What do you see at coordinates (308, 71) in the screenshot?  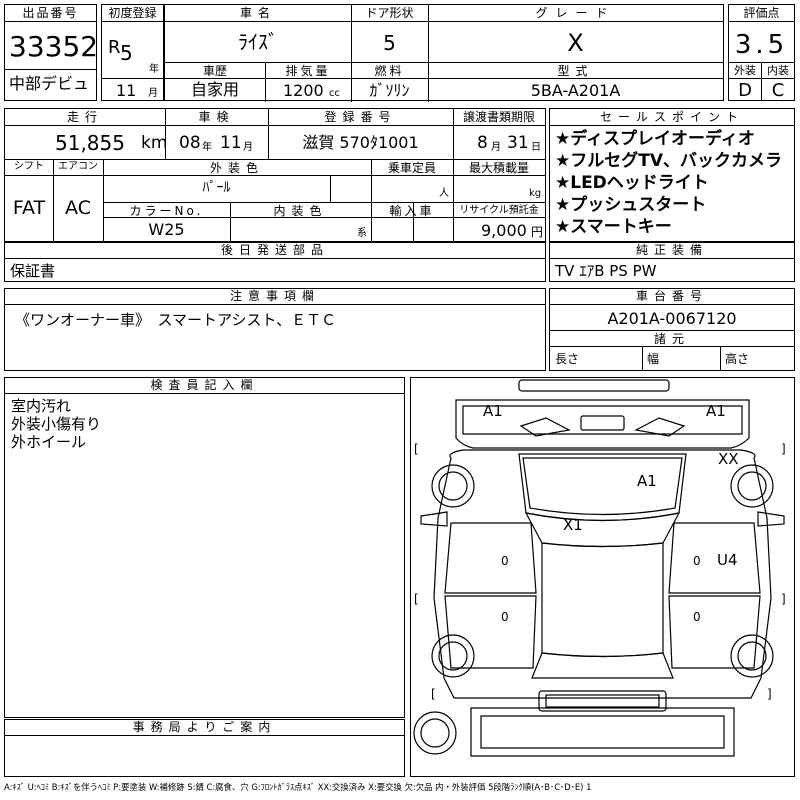 I see `displacement-label: 排気量` at bounding box center [308, 71].